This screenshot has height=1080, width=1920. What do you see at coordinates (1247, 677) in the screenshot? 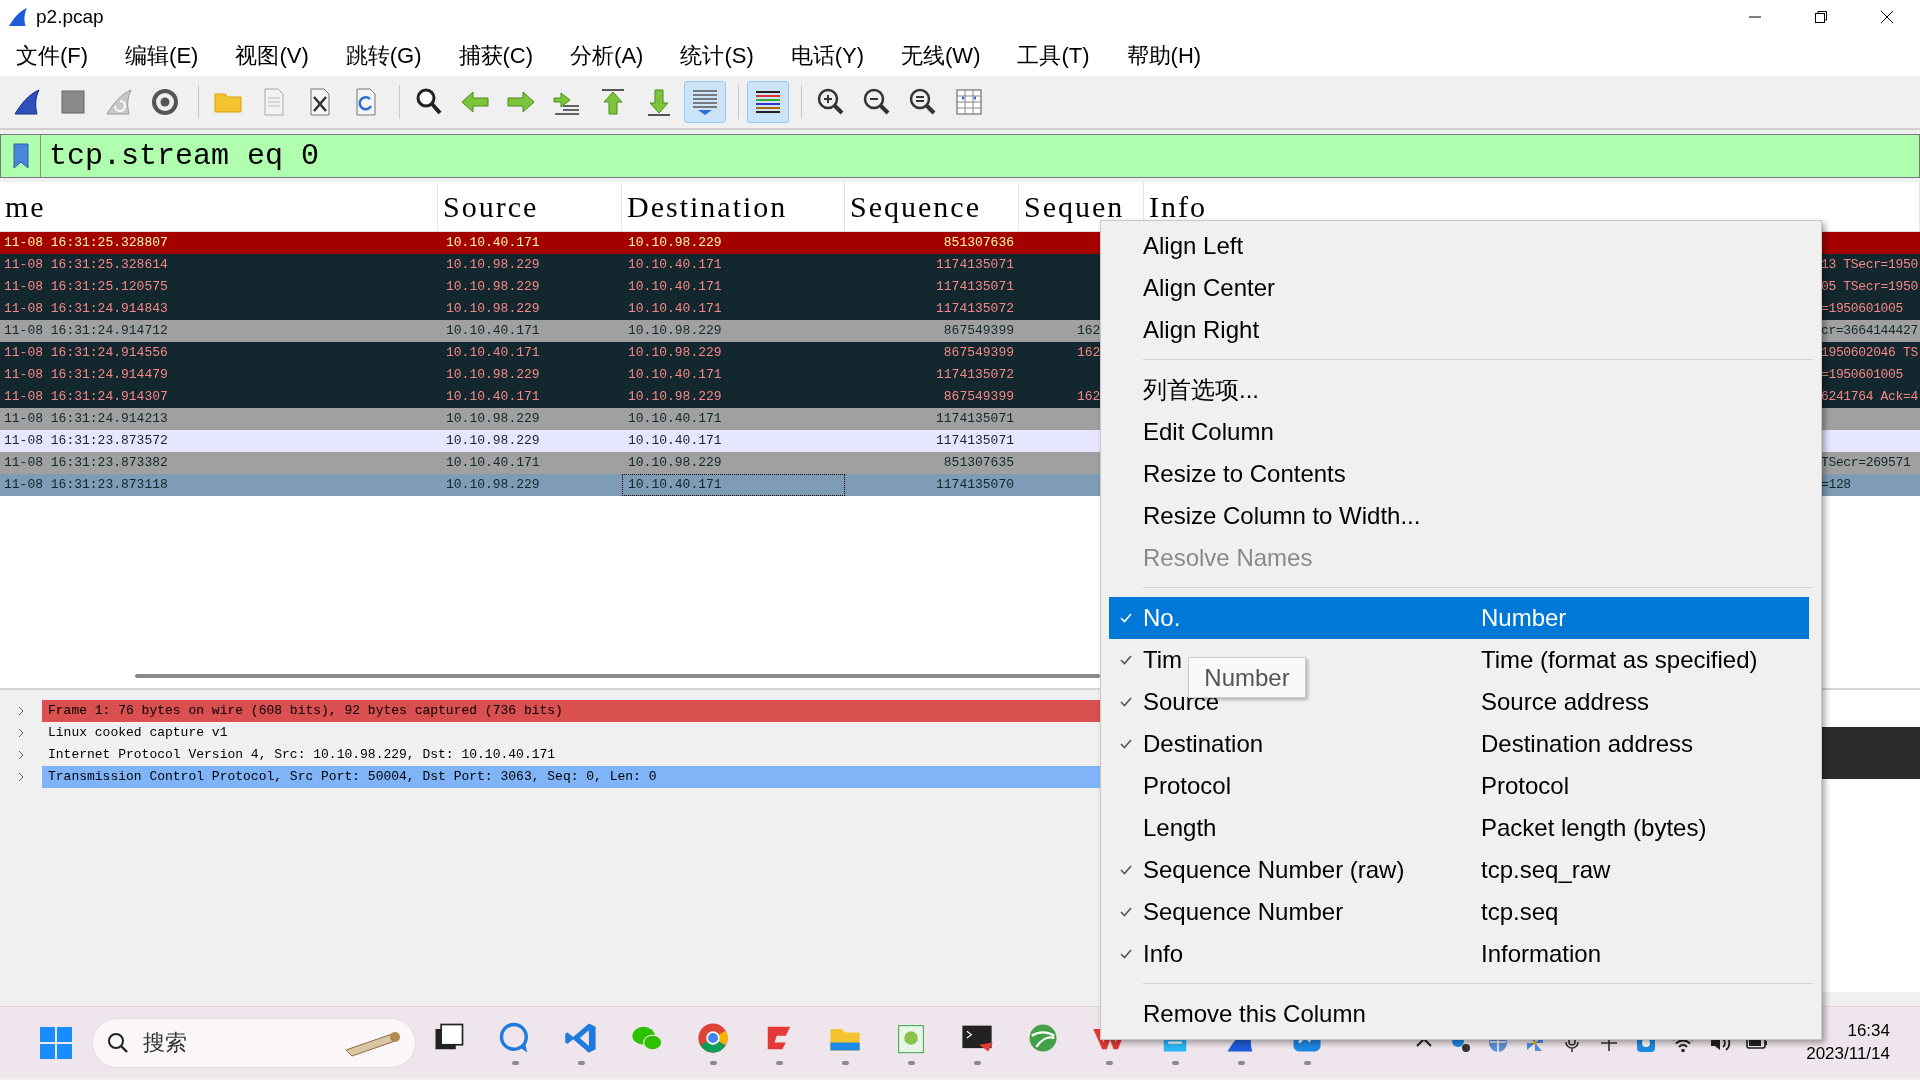
I see `tooltip: Number` at bounding box center [1247, 677].